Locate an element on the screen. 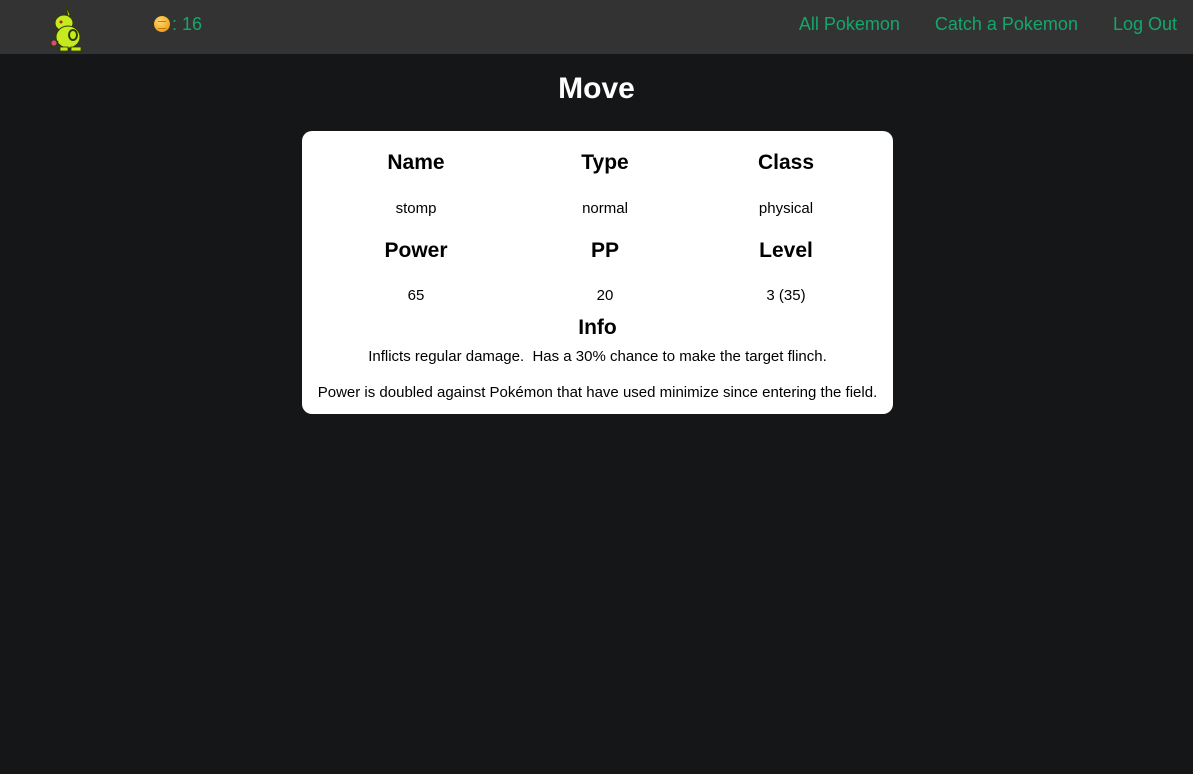  coin-count: : 16 is located at coordinates (187, 23).